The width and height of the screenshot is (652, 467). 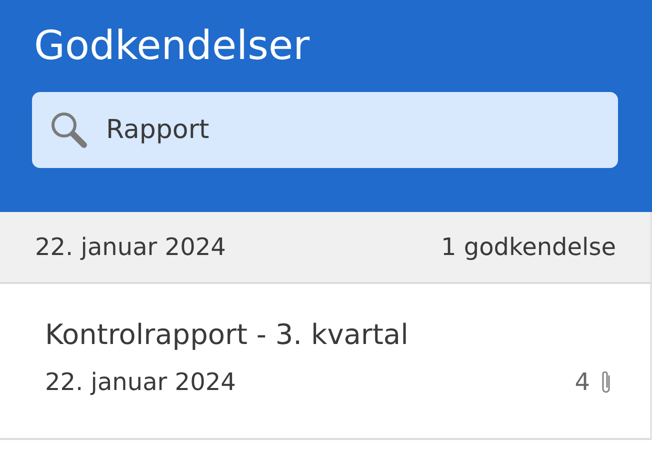 What do you see at coordinates (140, 382) in the screenshot?
I see `item-date: 22. januar 2024` at bounding box center [140, 382].